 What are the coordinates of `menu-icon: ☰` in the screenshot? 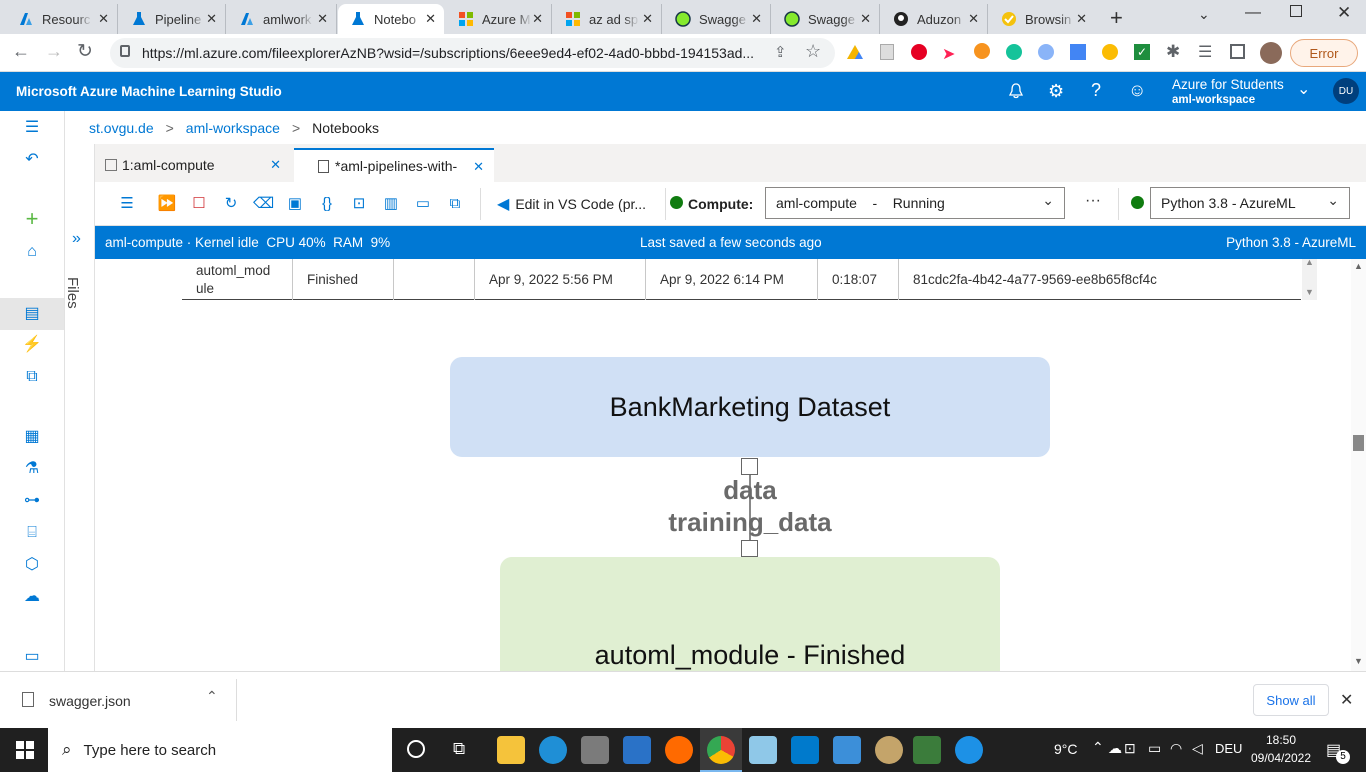 It's located at (127, 204).